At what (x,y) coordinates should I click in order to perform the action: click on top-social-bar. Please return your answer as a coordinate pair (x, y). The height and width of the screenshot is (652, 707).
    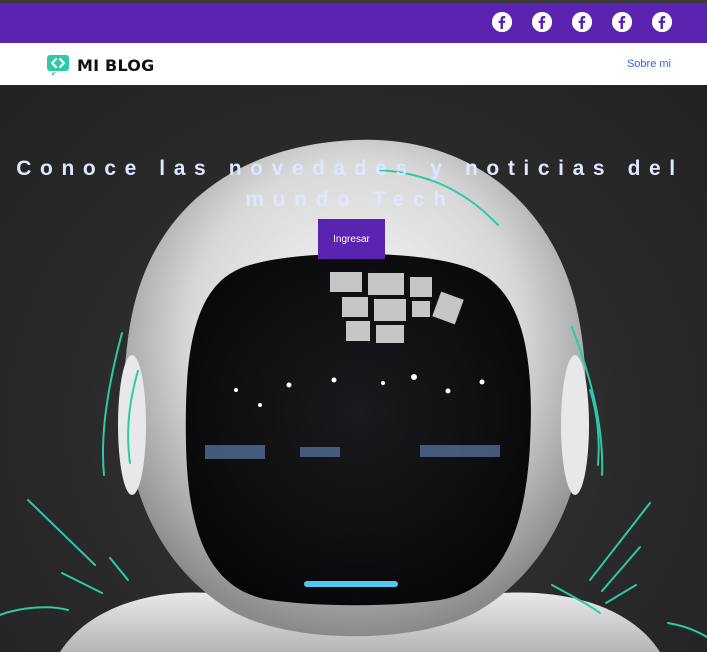
    Looking at the image, I should click on (353, 21).